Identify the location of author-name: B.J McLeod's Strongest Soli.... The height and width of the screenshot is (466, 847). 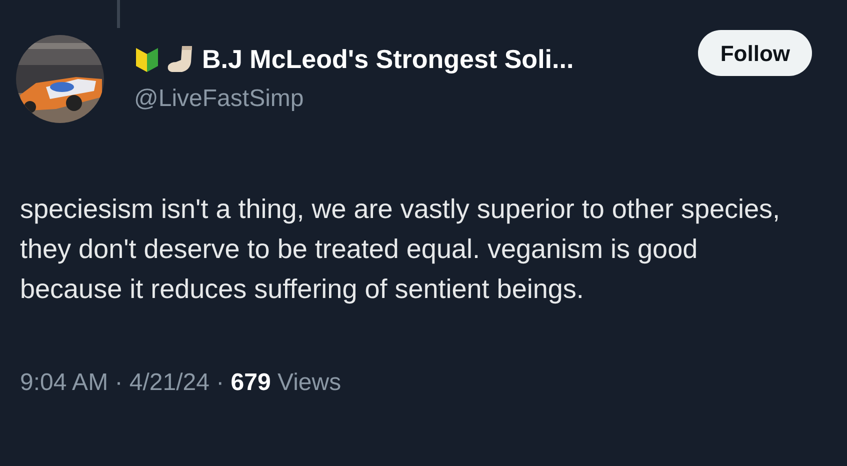
(388, 59).